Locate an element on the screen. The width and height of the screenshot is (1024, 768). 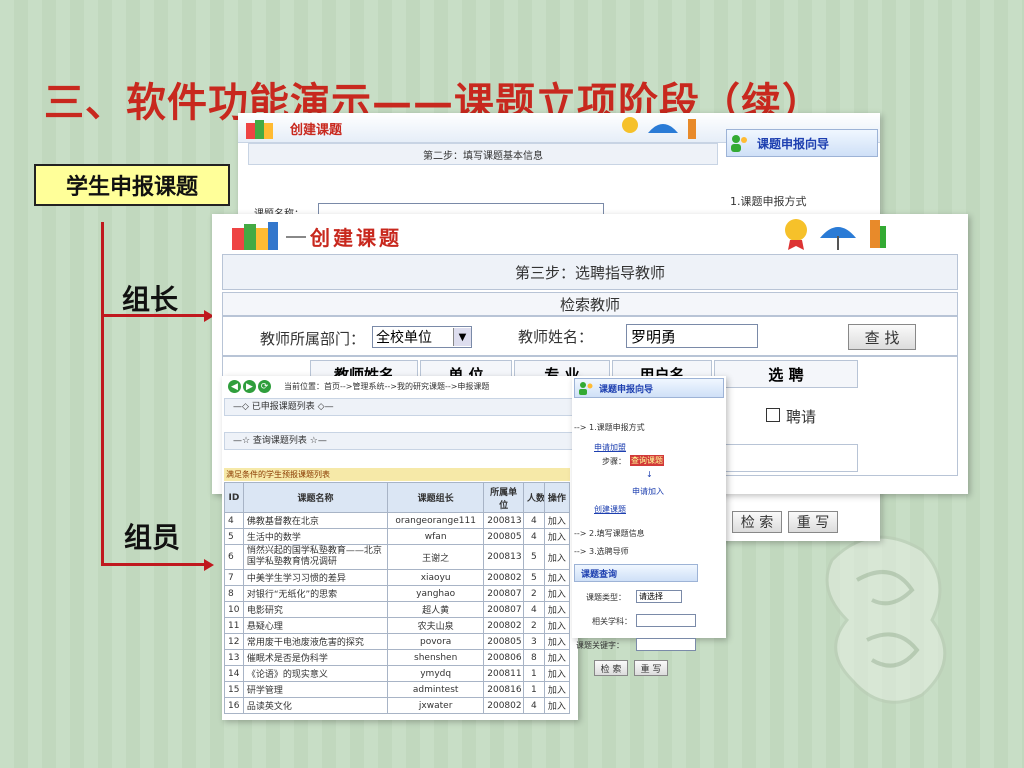
table-row: 7 中美学生学习习惯的差异 xiaoyu 200802 5 加入 is located at coordinates (397, 577).